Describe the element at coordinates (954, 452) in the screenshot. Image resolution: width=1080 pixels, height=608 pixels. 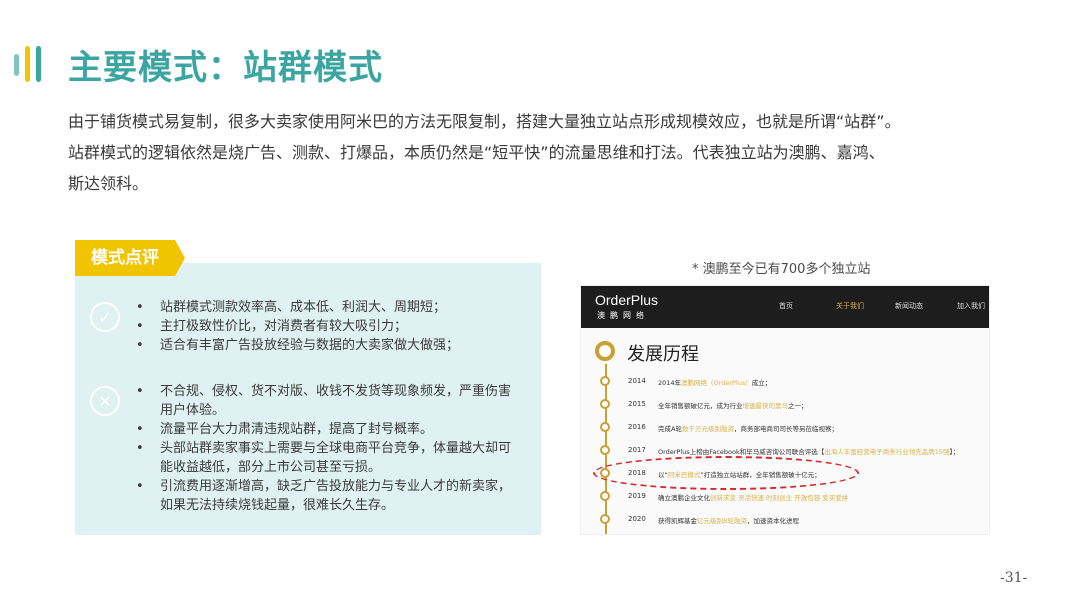
I see `timeline-text-post: 】；` at that location.